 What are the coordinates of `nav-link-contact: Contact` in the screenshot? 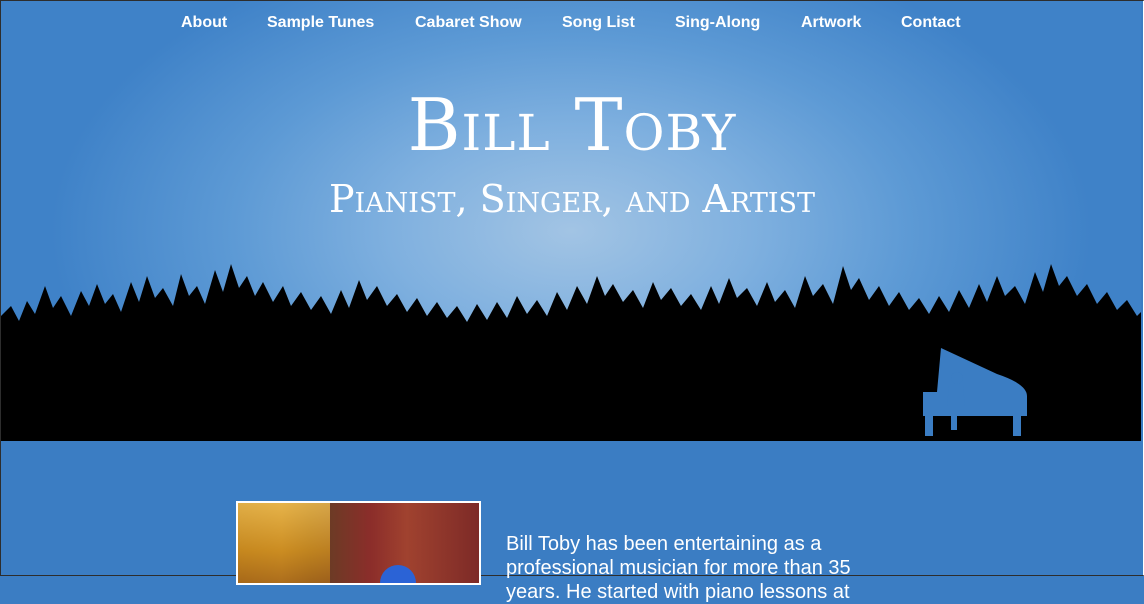 It's located at (931, 23).